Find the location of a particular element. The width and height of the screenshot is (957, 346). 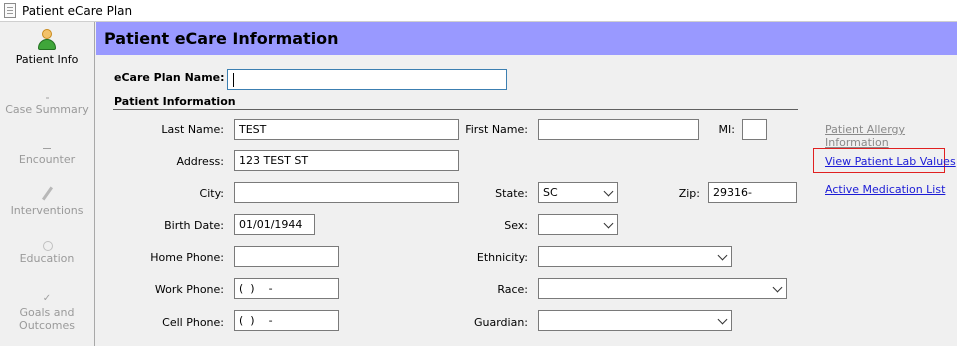

zip-field: 29316- is located at coordinates (752, 192).